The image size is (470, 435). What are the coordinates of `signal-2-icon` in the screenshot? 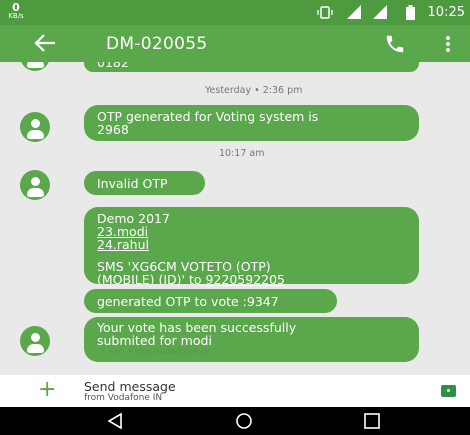 It's located at (380, 12).